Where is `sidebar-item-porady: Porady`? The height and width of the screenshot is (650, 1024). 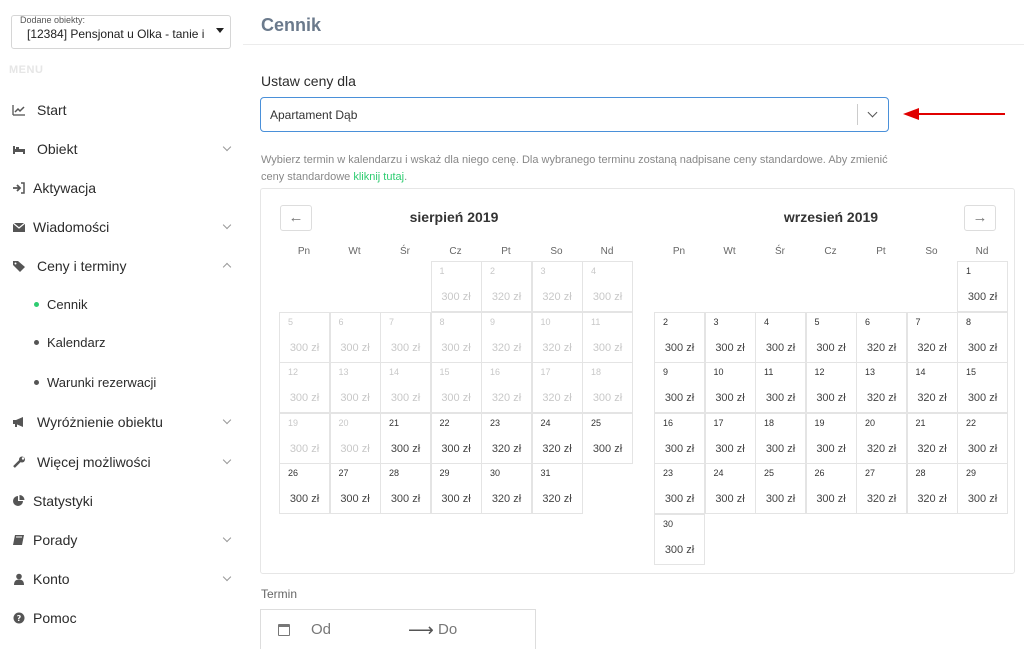 sidebar-item-porady: Porady is located at coordinates (121, 540).